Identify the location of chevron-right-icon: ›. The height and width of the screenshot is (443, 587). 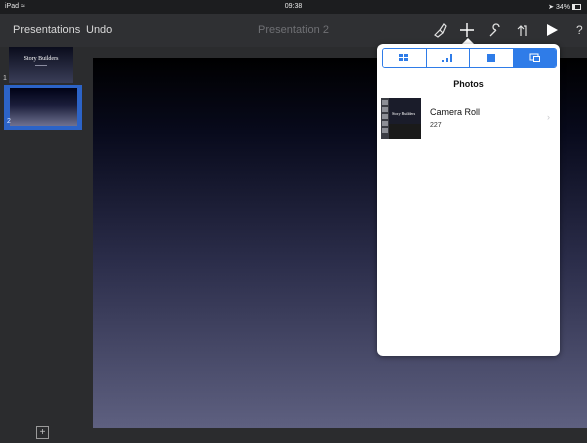
(548, 117).